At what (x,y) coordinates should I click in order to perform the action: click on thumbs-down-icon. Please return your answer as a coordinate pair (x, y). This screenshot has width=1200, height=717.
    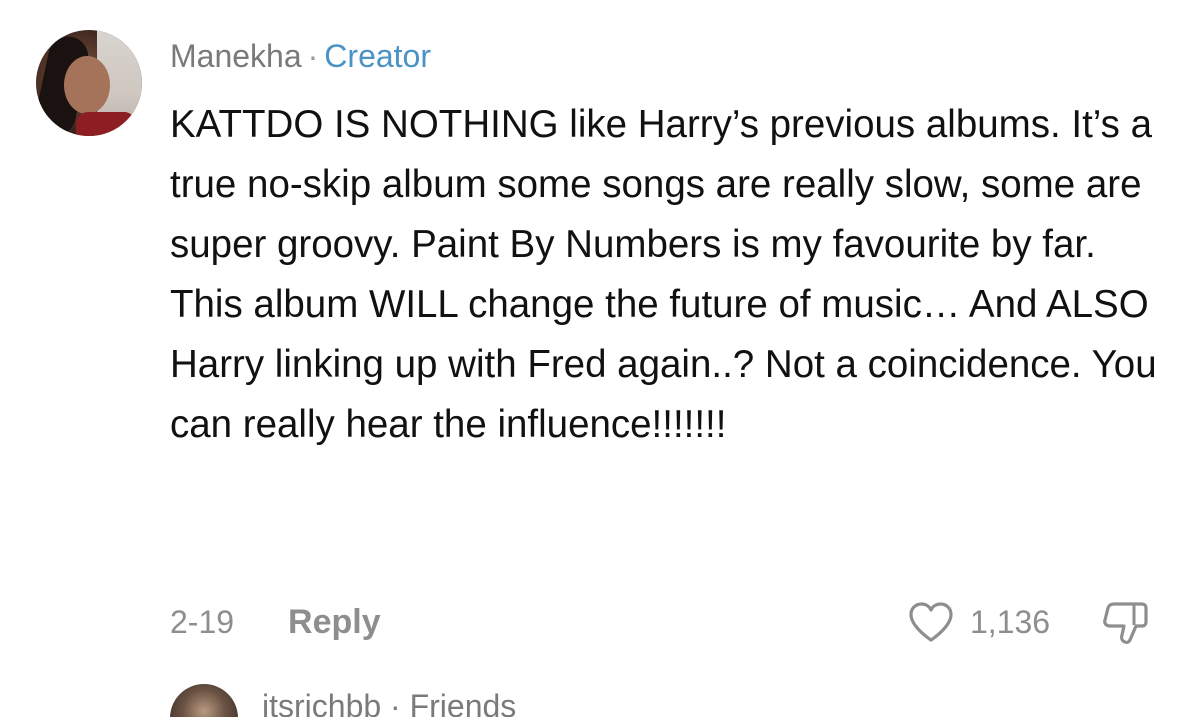
    Looking at the image, I should click on (1125, 623).